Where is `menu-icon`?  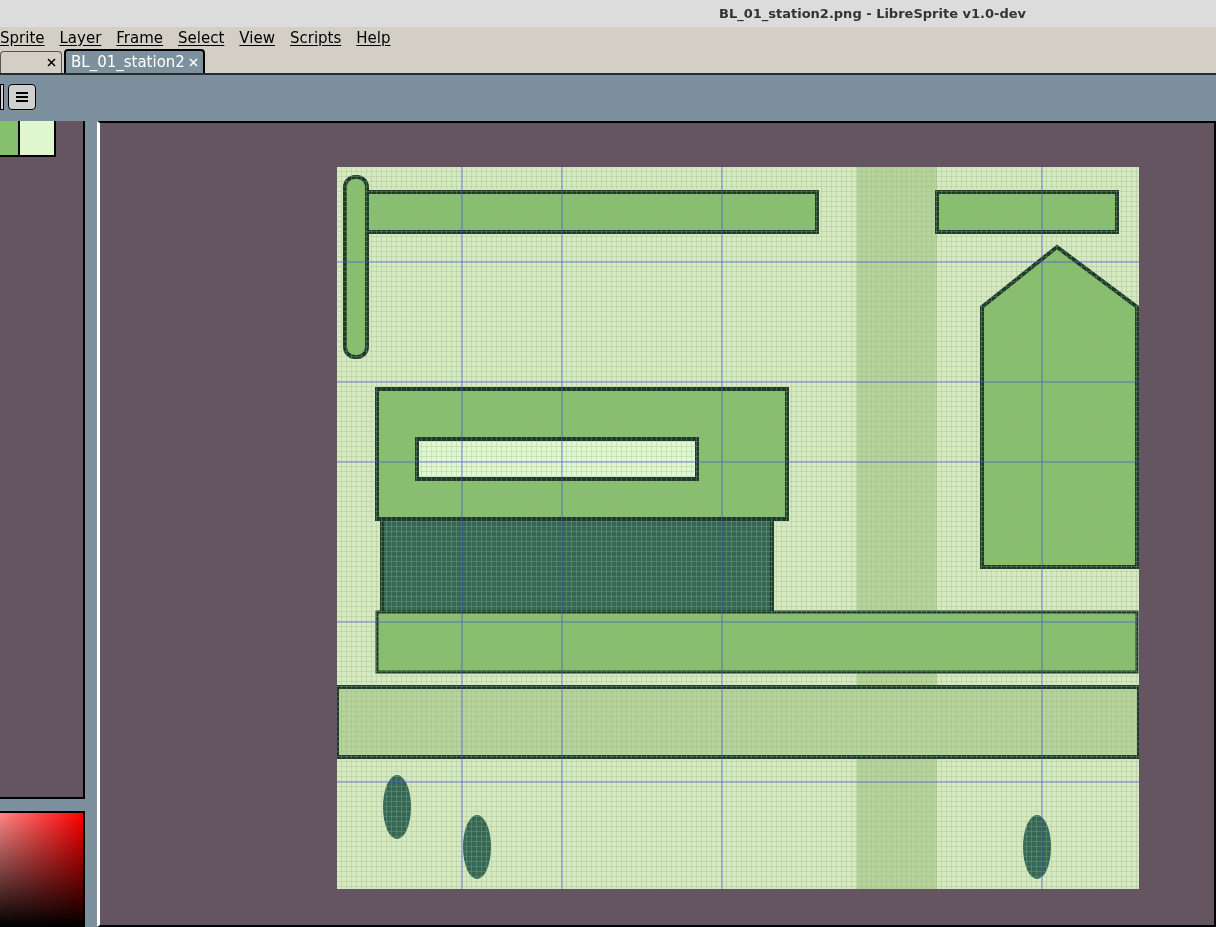 menu-icon is located at coordinates (22, 97).